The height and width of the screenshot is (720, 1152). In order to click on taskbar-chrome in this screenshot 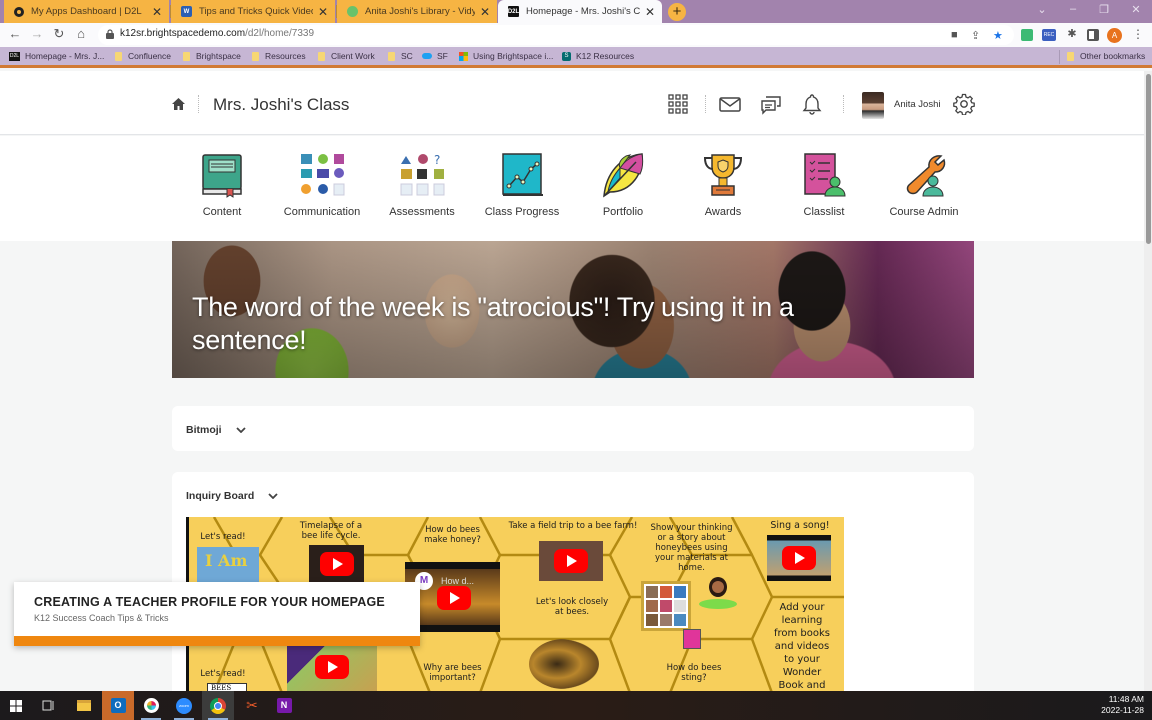, I will do `click(218, 705)`.